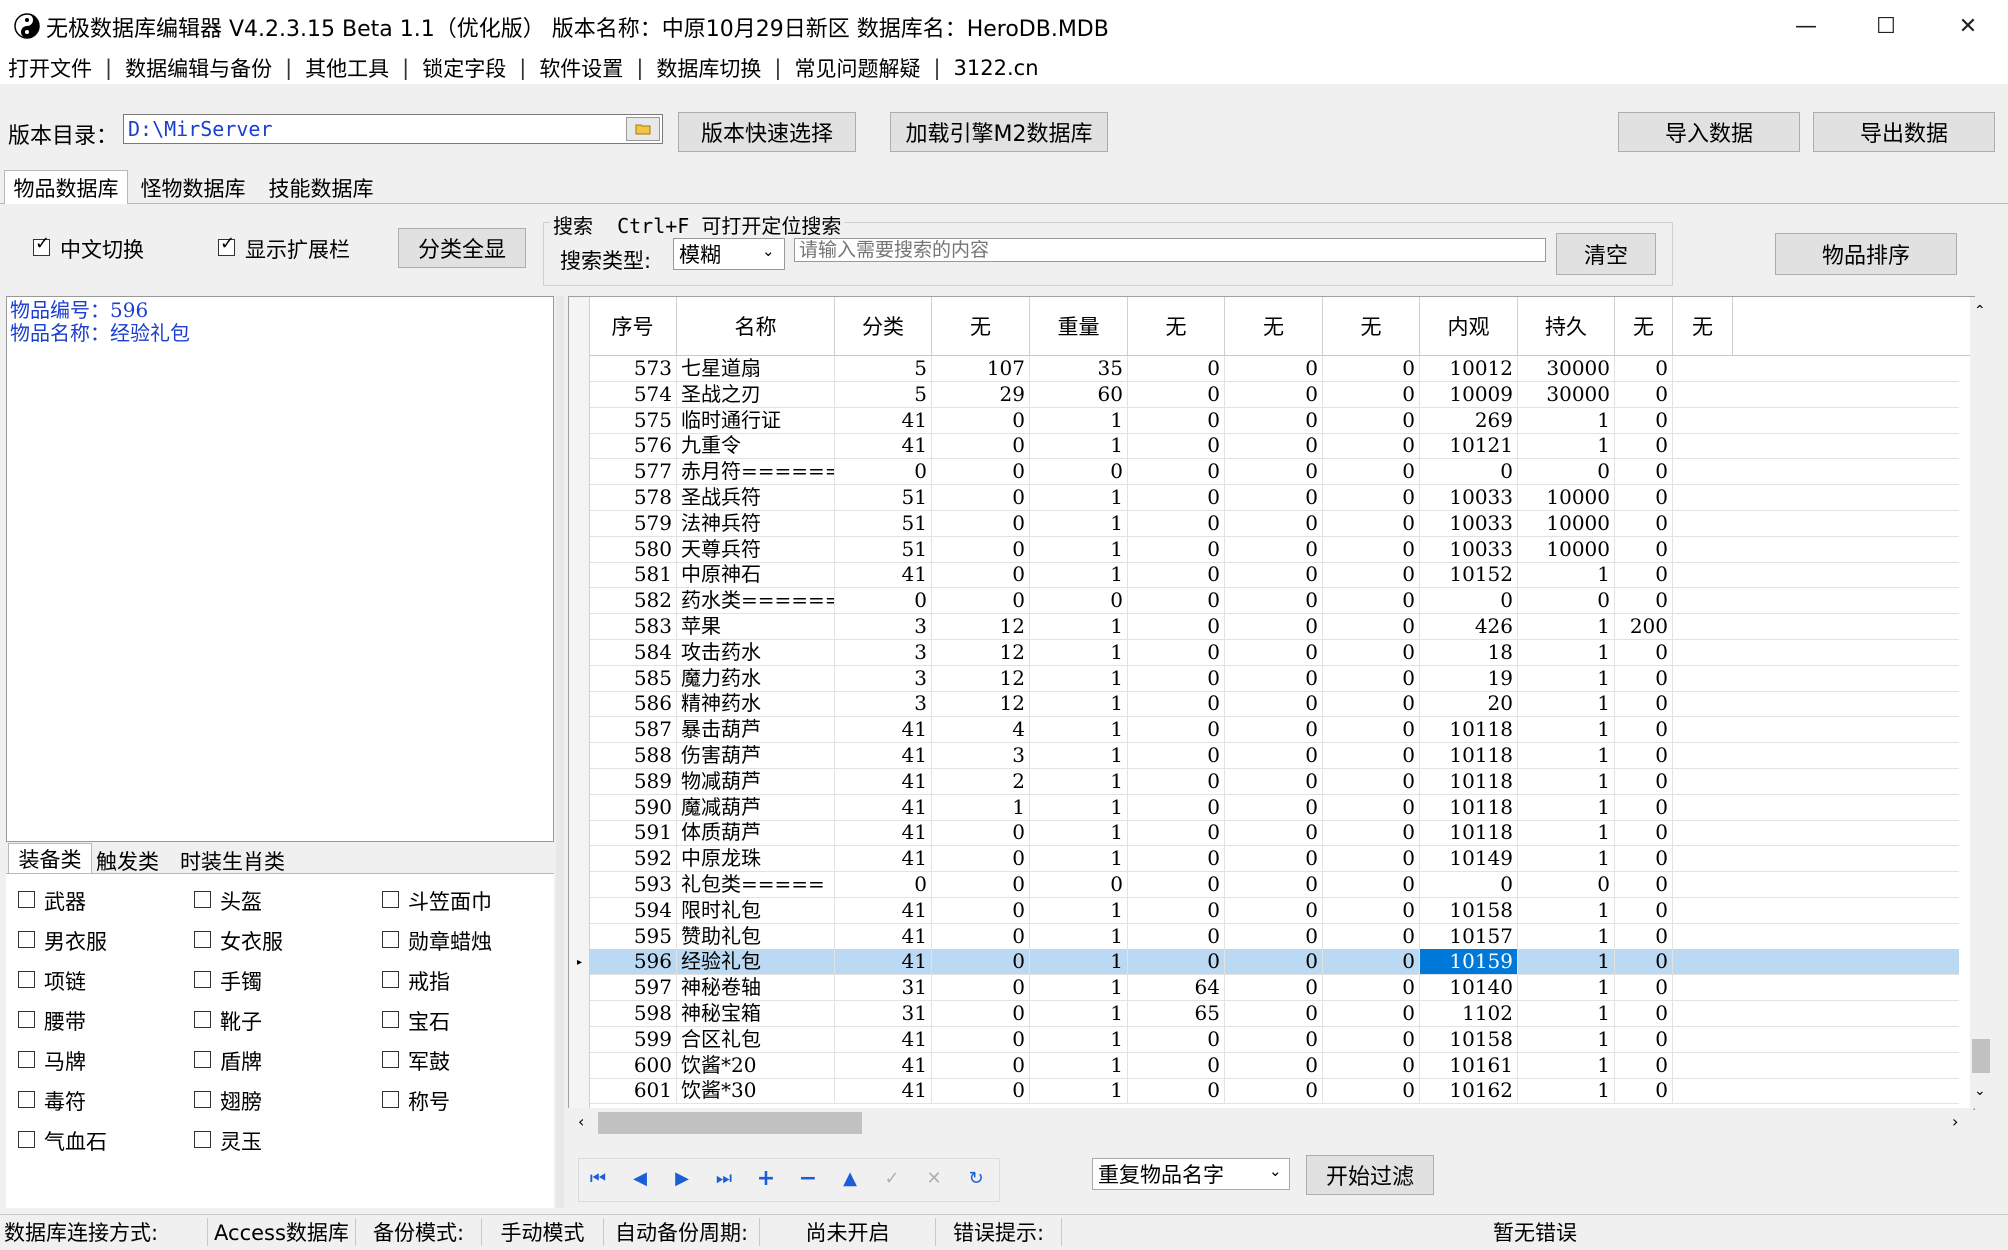 This screenshot has height=1250, width=2008. What do you see at coordinates (633, 1065) in the screenshot?
I see `table-cell: 600` at bounding box center [633, 1065].